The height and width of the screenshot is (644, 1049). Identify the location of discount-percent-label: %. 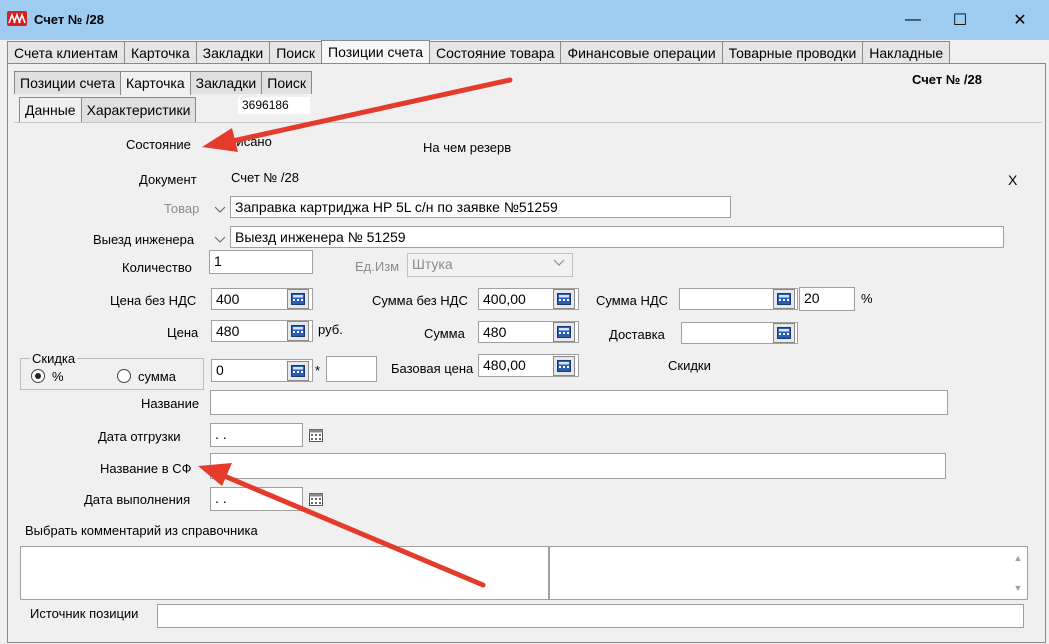
(58, 376).